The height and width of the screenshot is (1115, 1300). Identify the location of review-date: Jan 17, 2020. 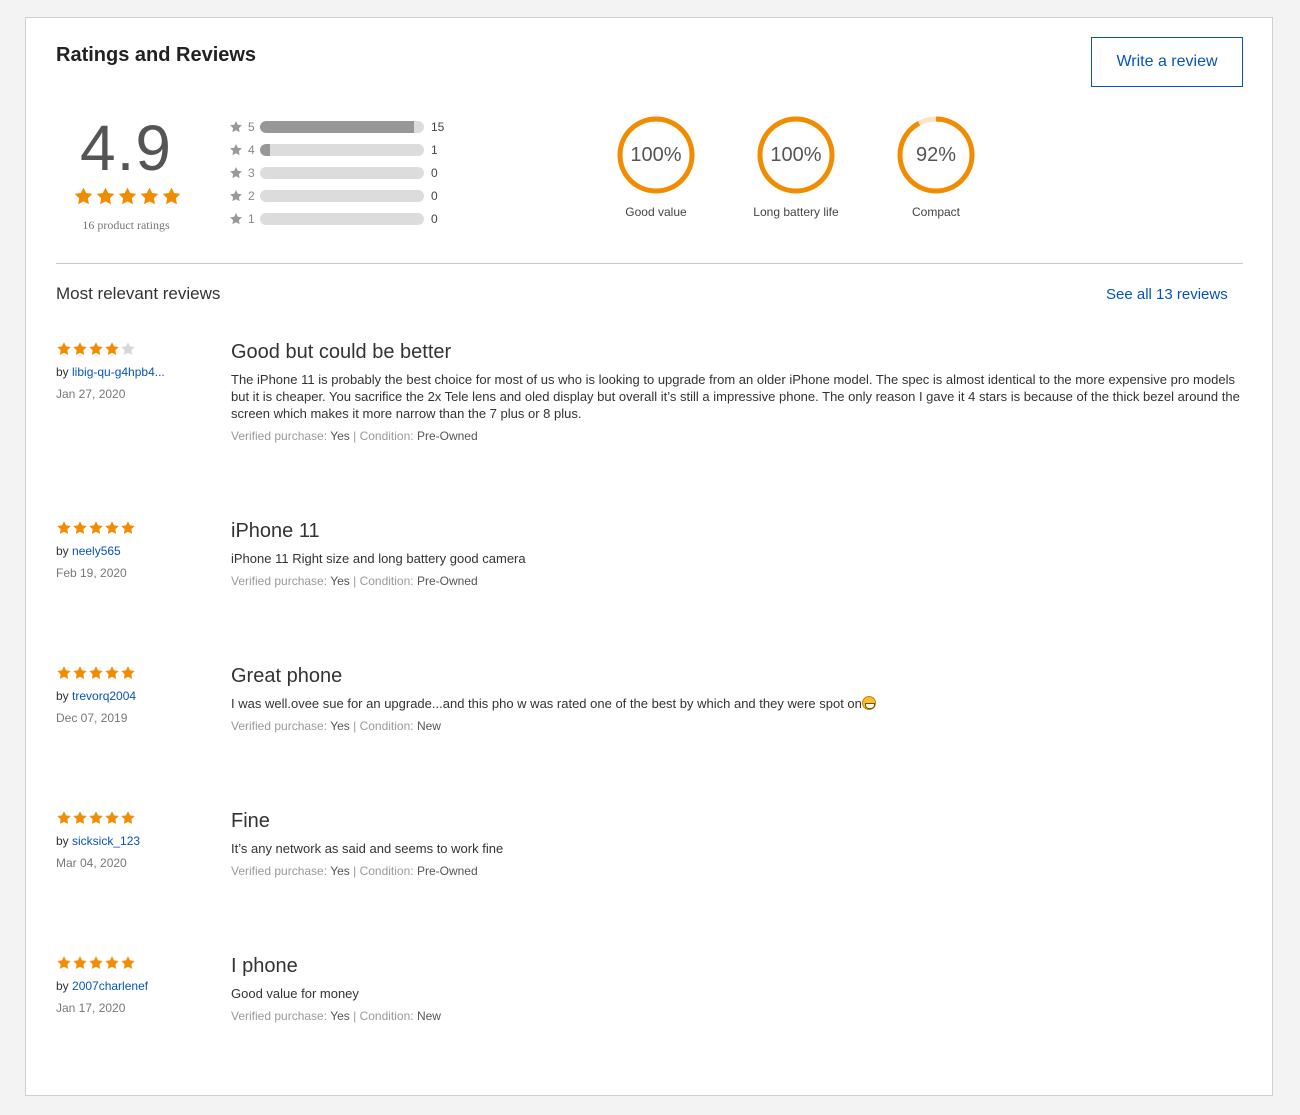
(91, 1008).